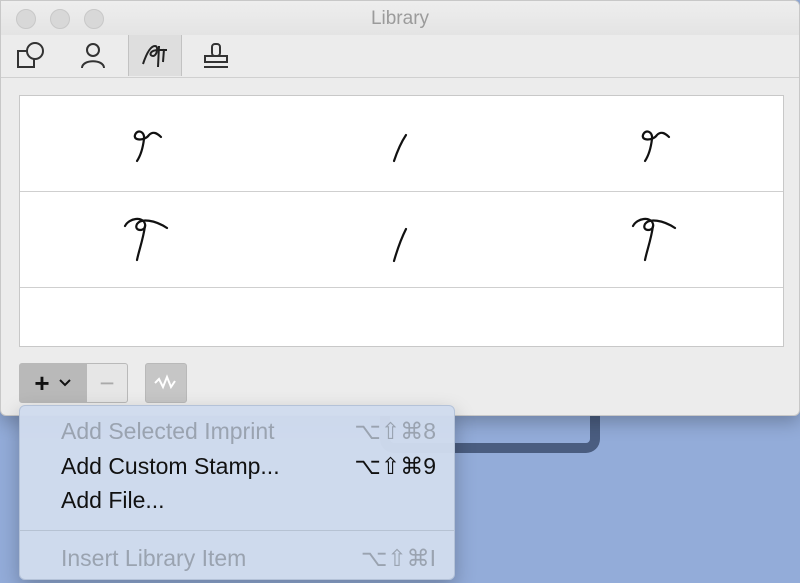  I want to click on tab-people, so click(93, 55).